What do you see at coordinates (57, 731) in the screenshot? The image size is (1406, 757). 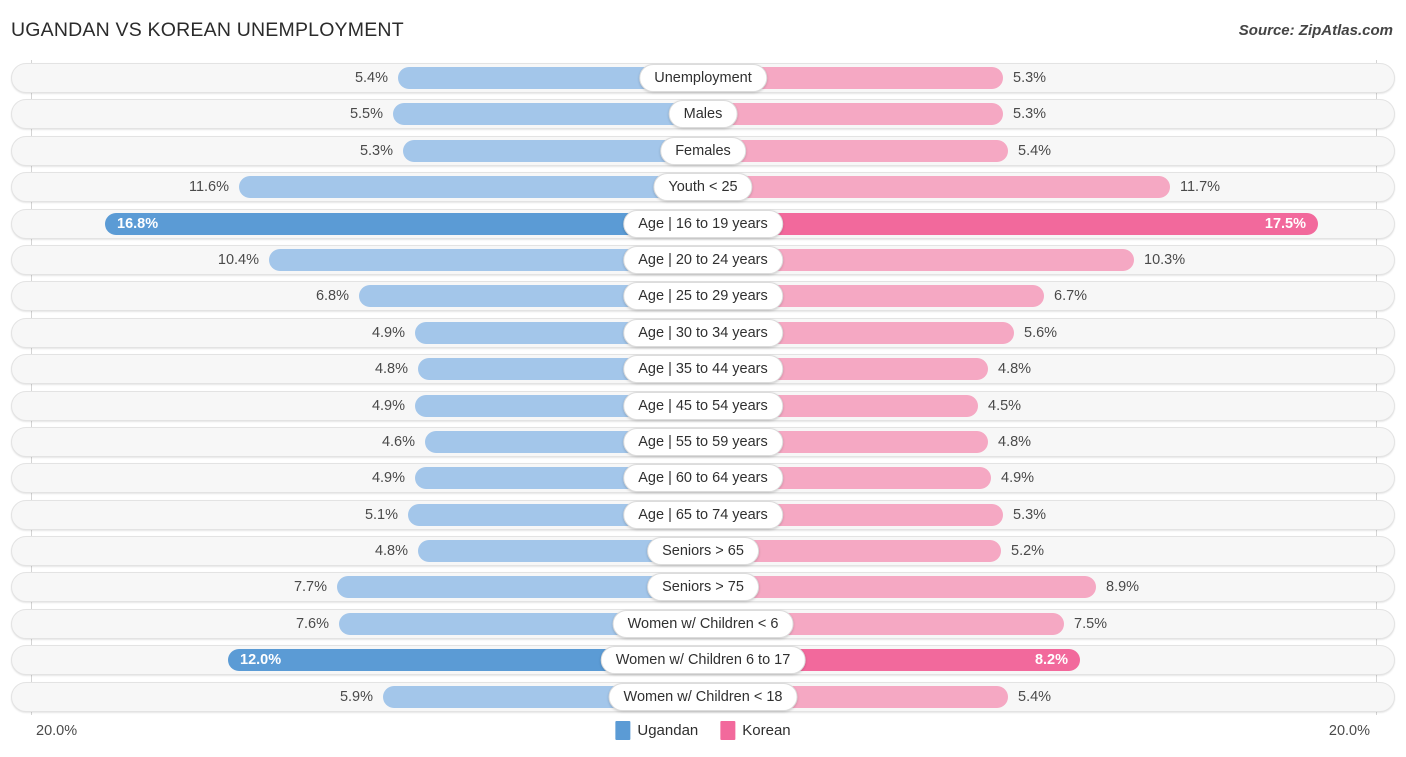 I see `axis-min-label: 20.0%` at bounding box center [57, 731].